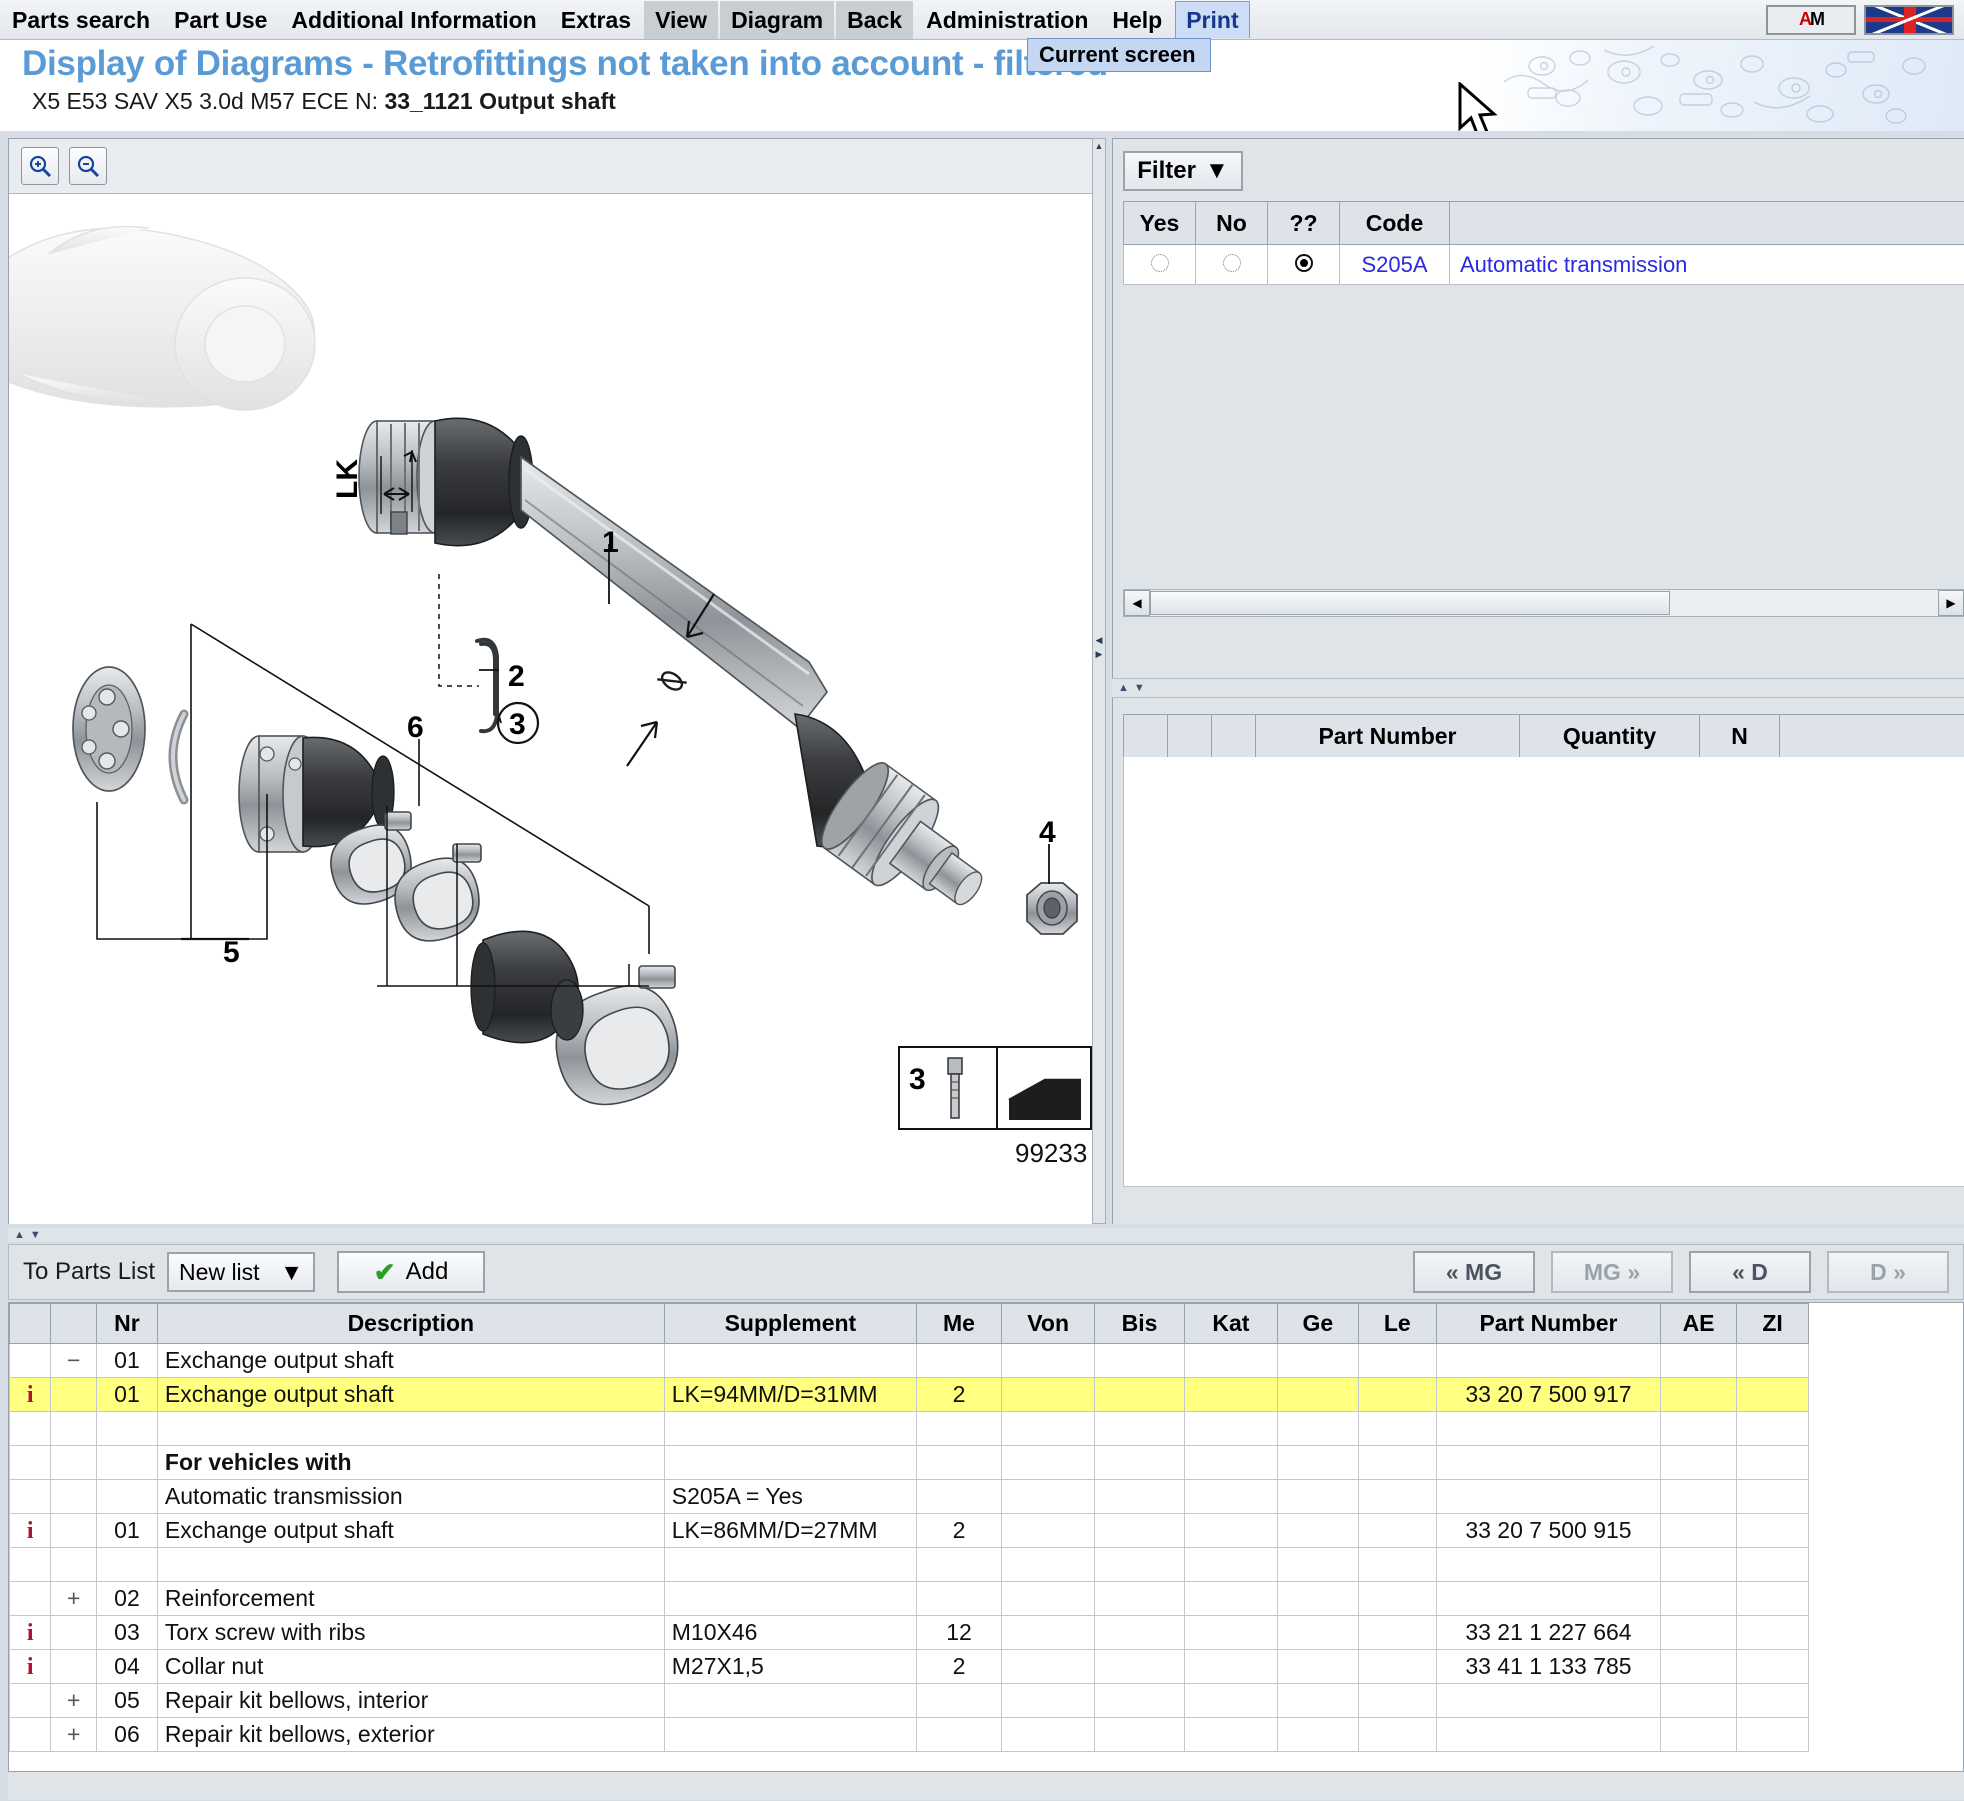 Image resolution: width=1964 pixels, height=1801 pixels. I want to click on filter-scroll-thumb, so click(1410, 603).